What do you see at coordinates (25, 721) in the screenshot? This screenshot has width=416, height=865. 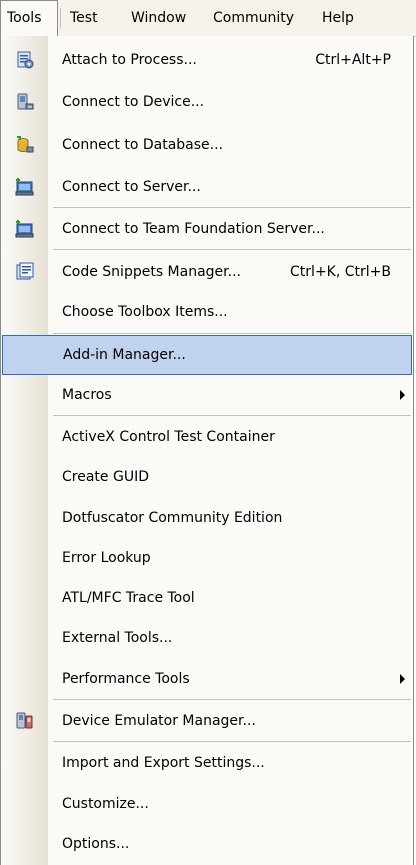 I see `device-emulator-icon` at bounding box center [25, 721].